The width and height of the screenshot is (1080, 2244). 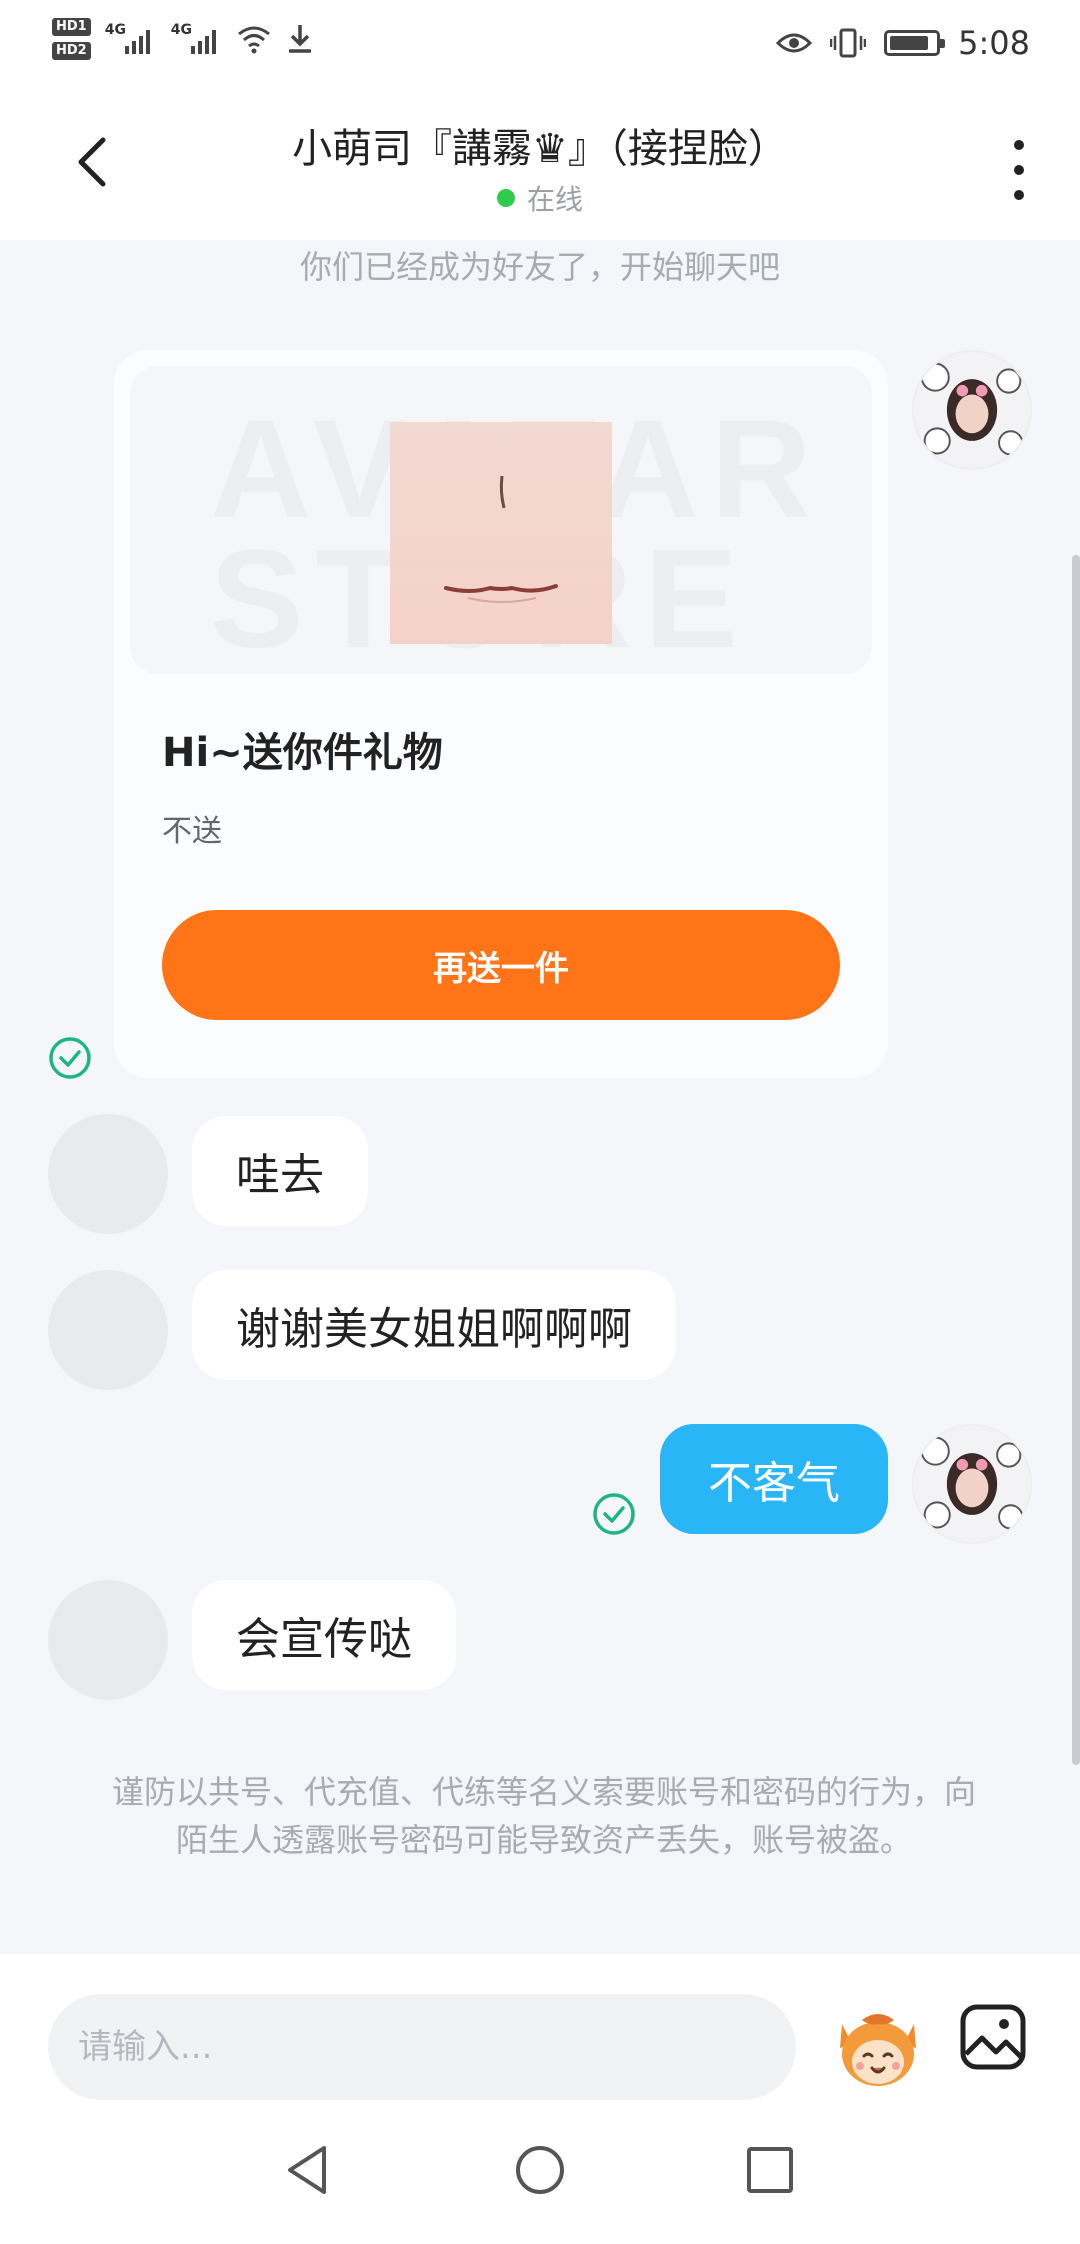 I want to click on download-icon, so click(x=299, y=39).